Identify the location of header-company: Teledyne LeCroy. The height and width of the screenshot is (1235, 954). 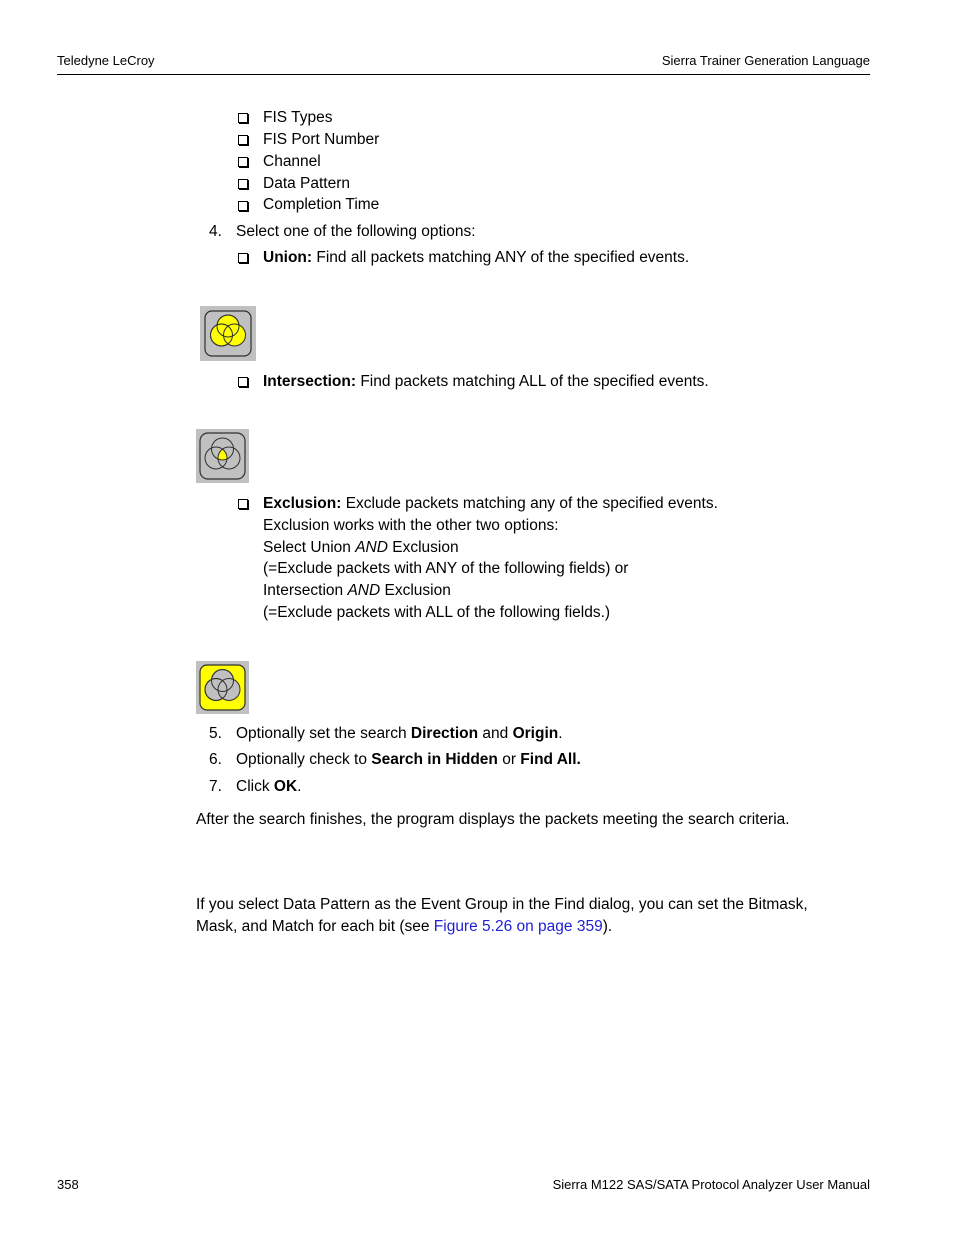
(106, 60).